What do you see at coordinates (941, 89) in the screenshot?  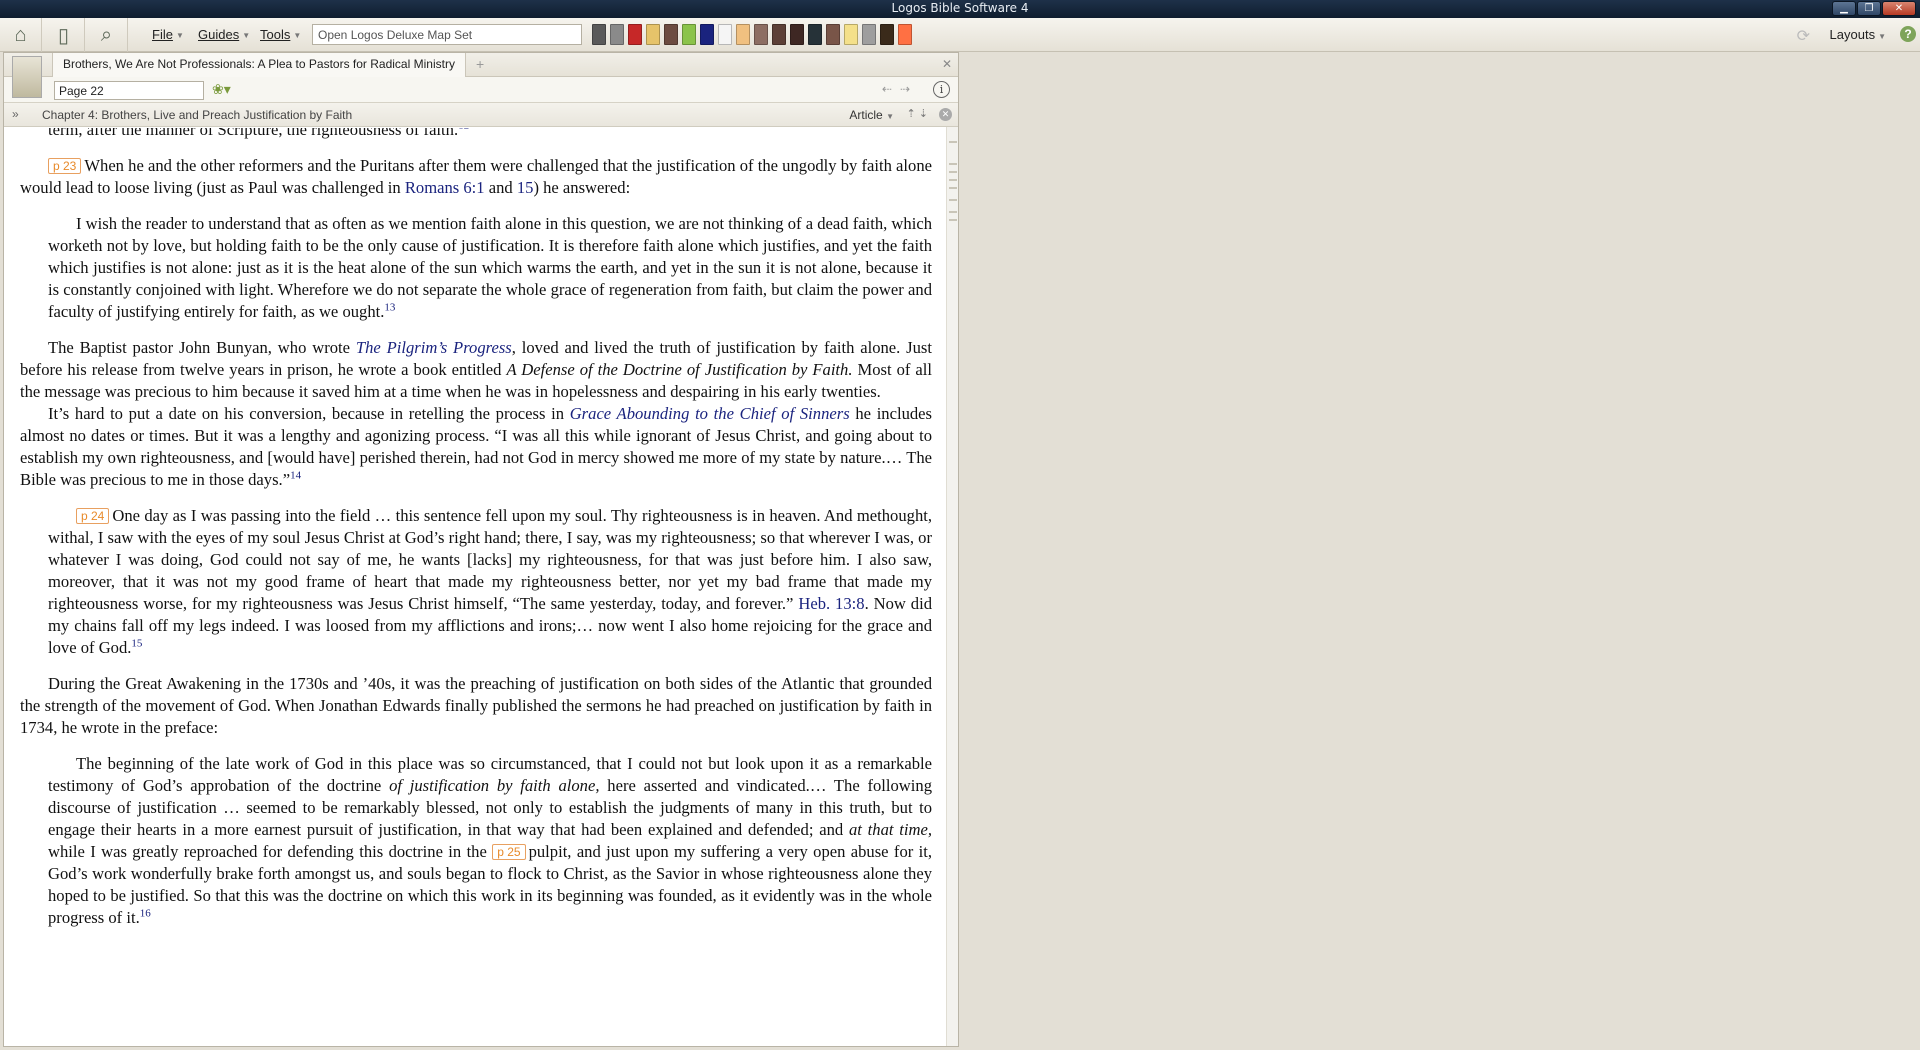 I see `info-icon: i` at bounding box center [941, 89].